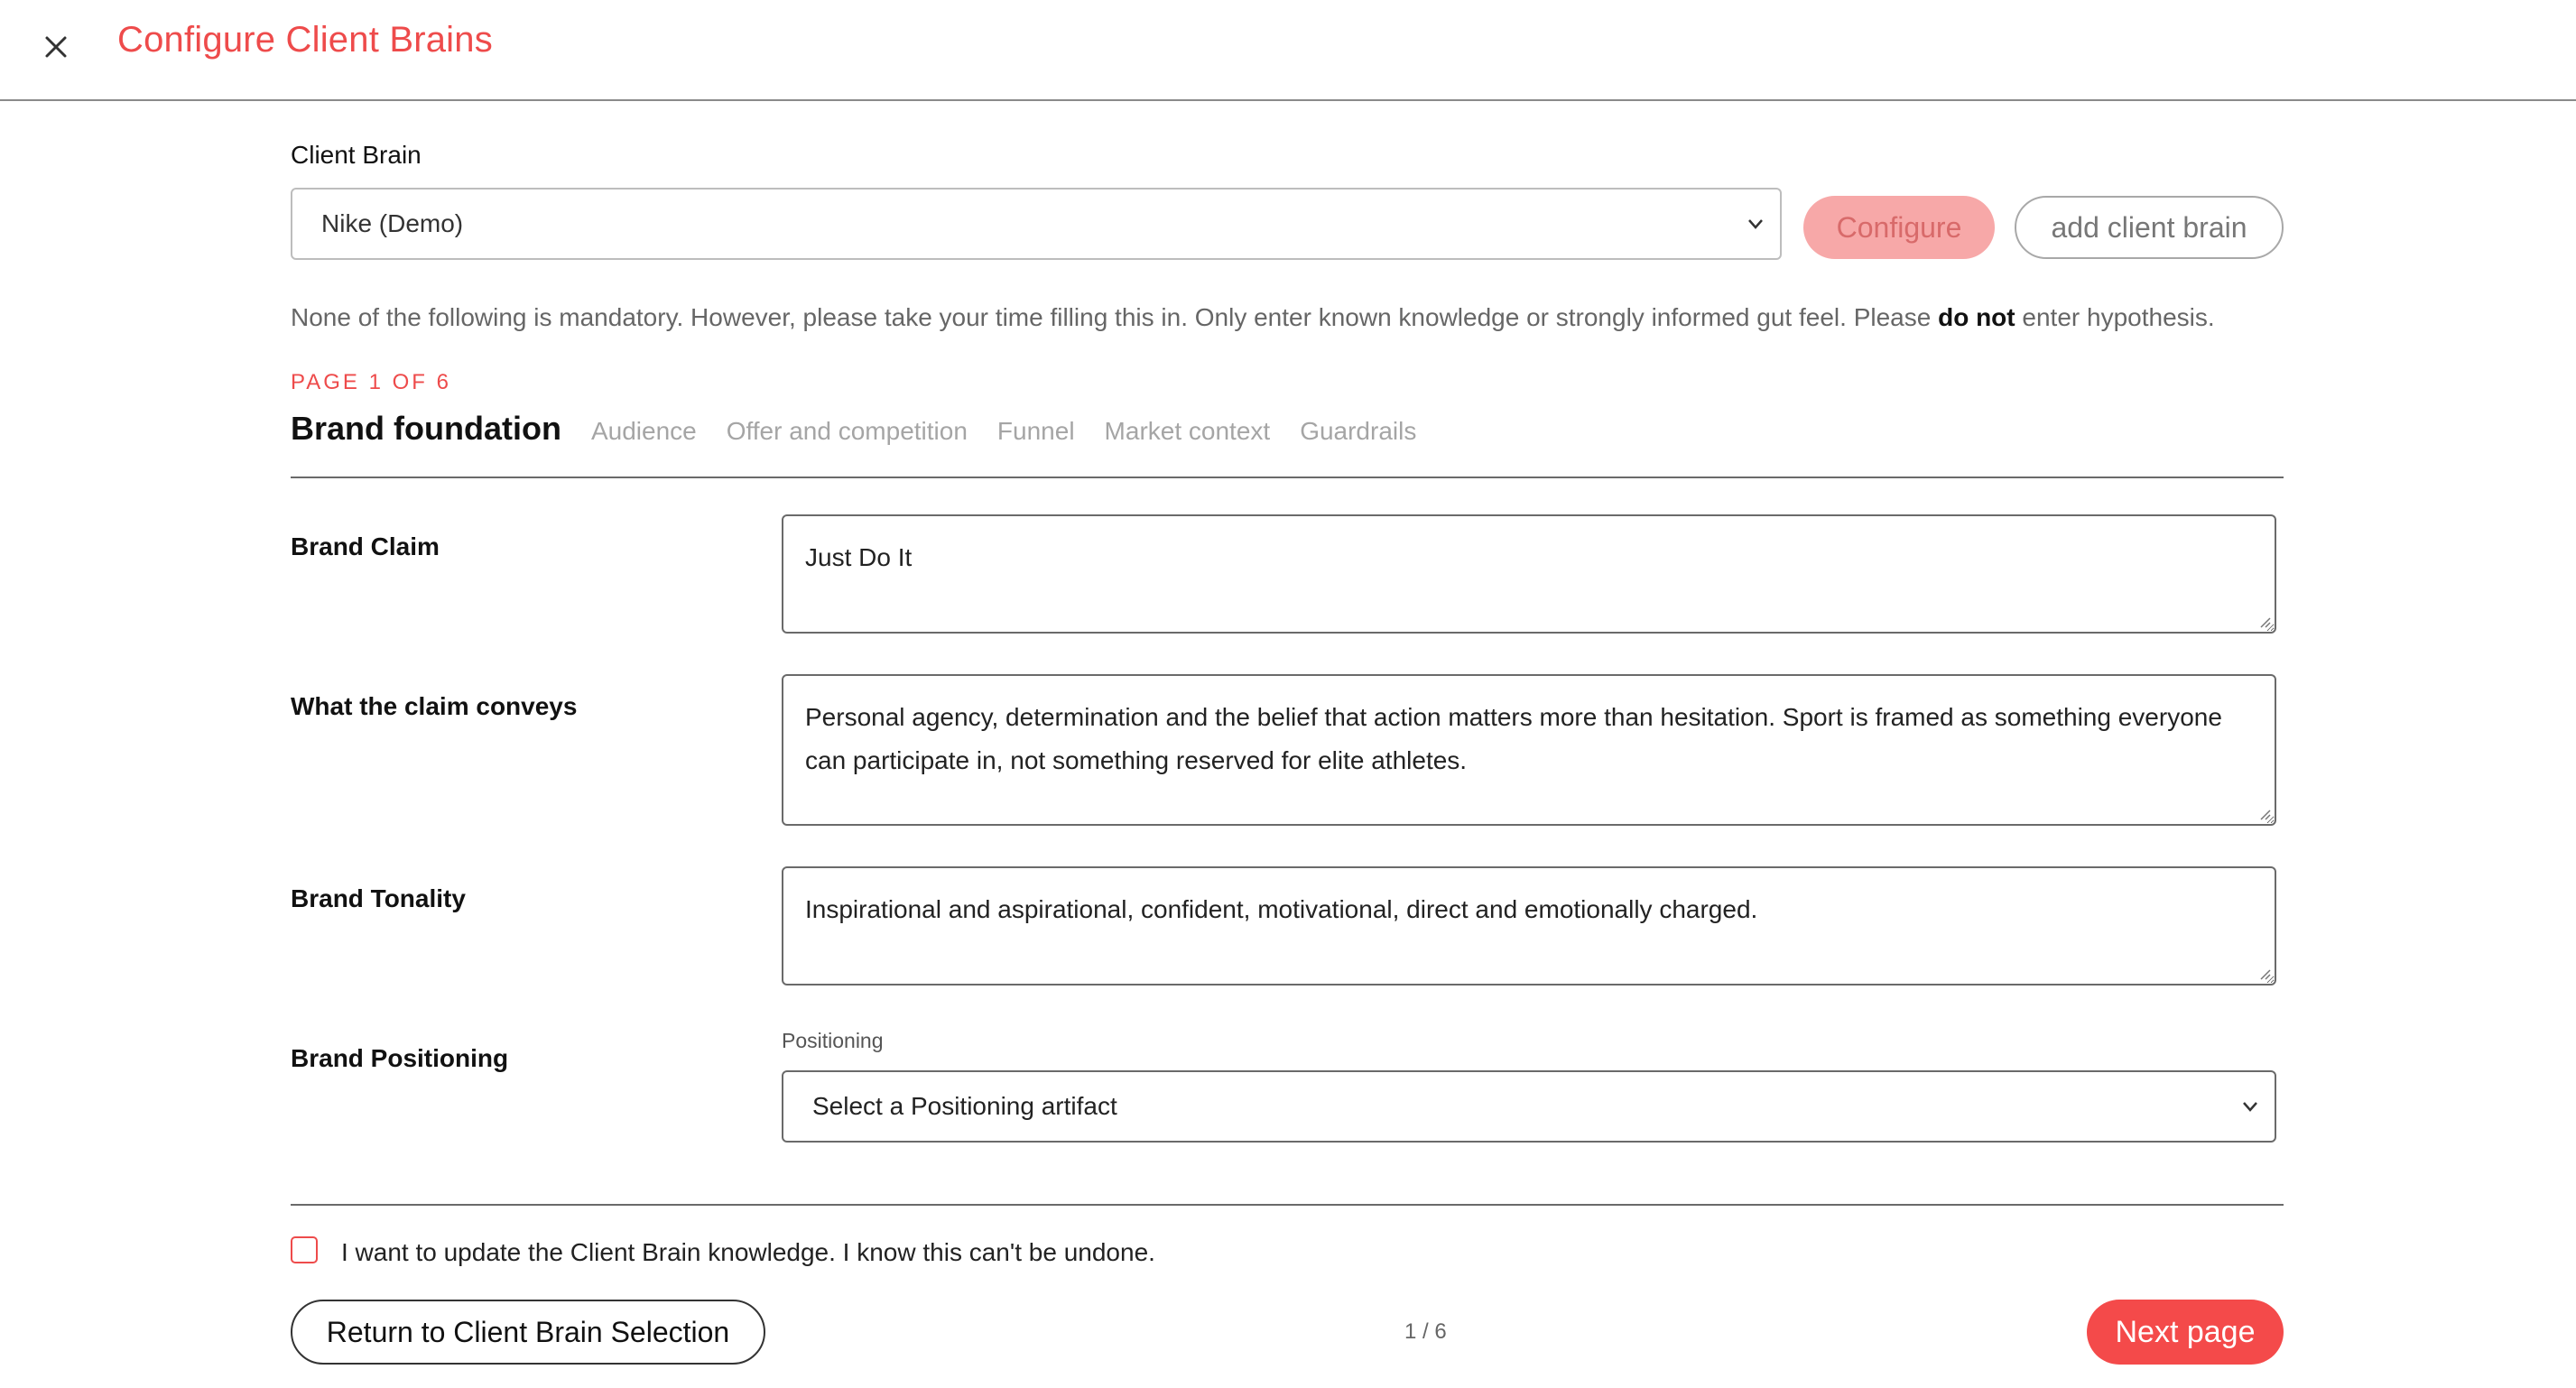  Describe the element at coordinates (2185, 1332) in the screenshot. I see `next-page-button: Next page` at that location.